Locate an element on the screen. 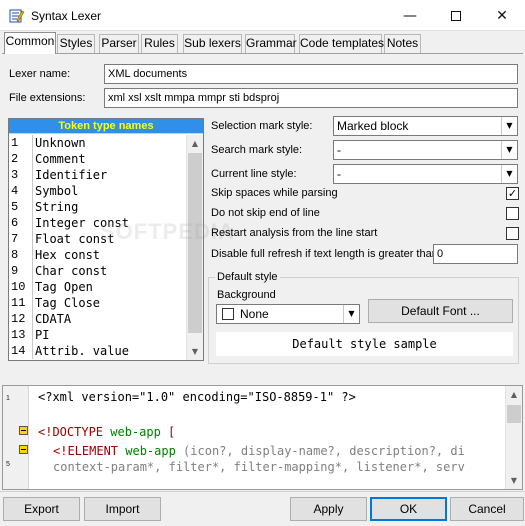  token-list-item: 1 Unknown is located at coordinates (98, 143).